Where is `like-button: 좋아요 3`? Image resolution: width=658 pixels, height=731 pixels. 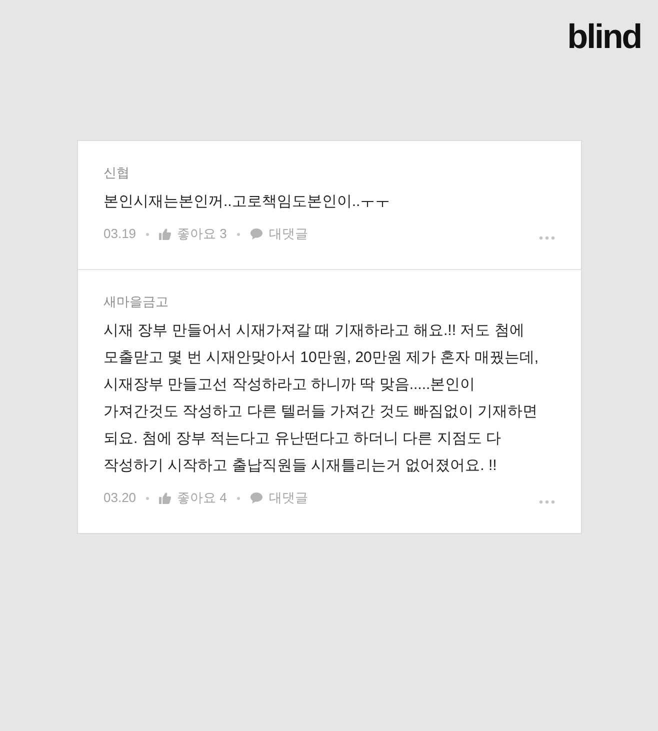 like-button: 좋아요 3 is located at coordinates (193, 234).